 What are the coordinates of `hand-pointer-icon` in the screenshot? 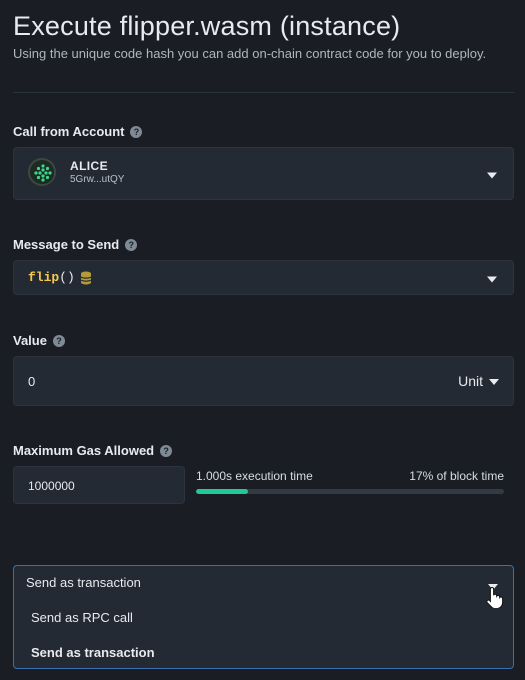 It's located at (495, 597).